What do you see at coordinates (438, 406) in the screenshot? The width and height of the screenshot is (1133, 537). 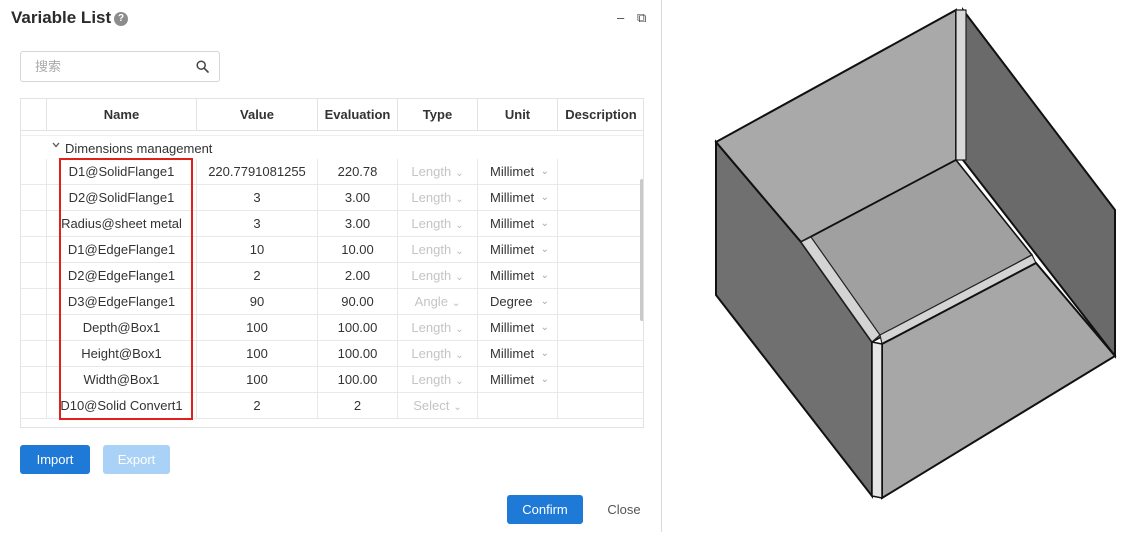 I see `type-select: Select ⌄` at bounding box center [438, 406].